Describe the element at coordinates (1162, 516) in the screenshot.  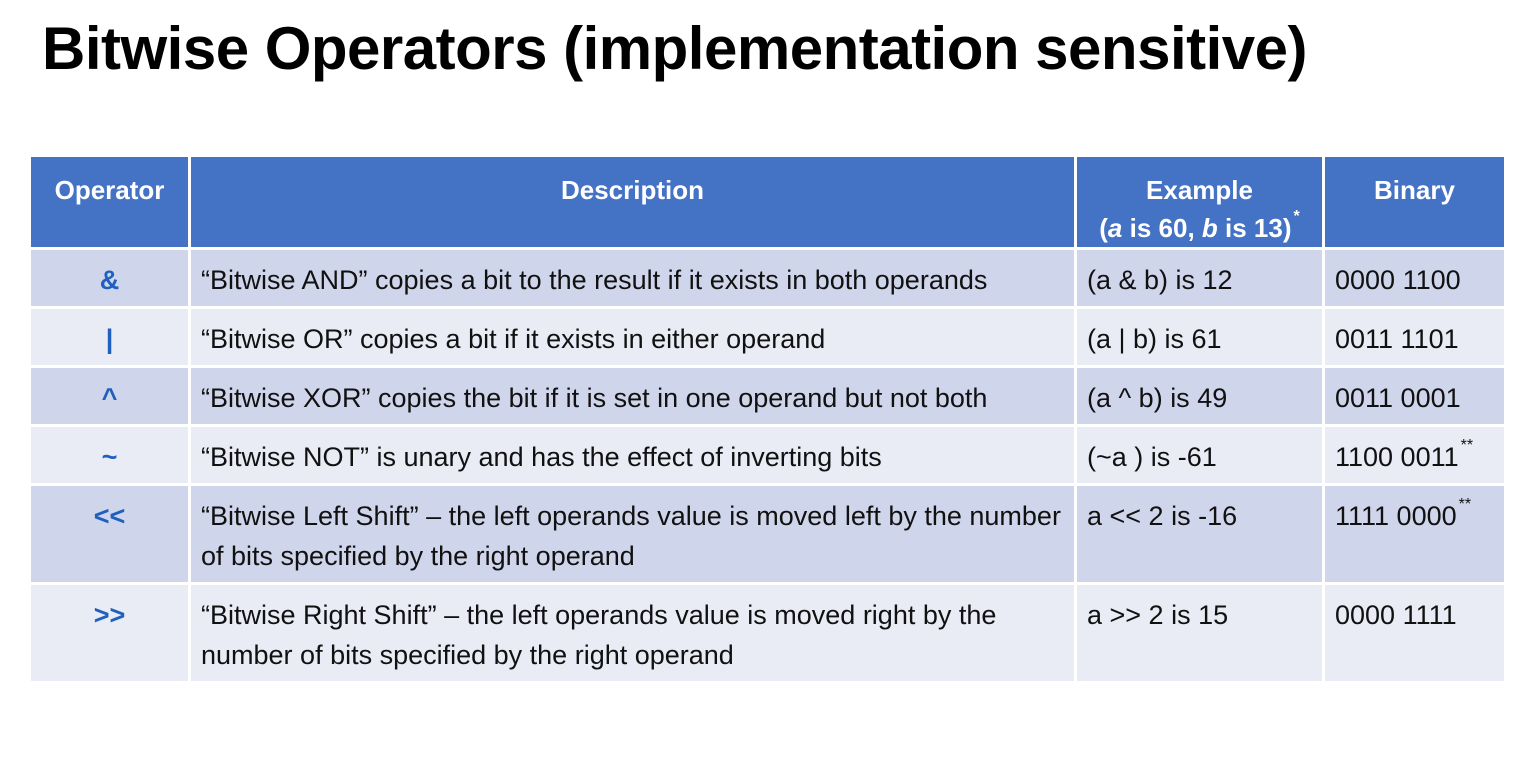
I see `example-cell-text: a << 2 is -16` at that location.